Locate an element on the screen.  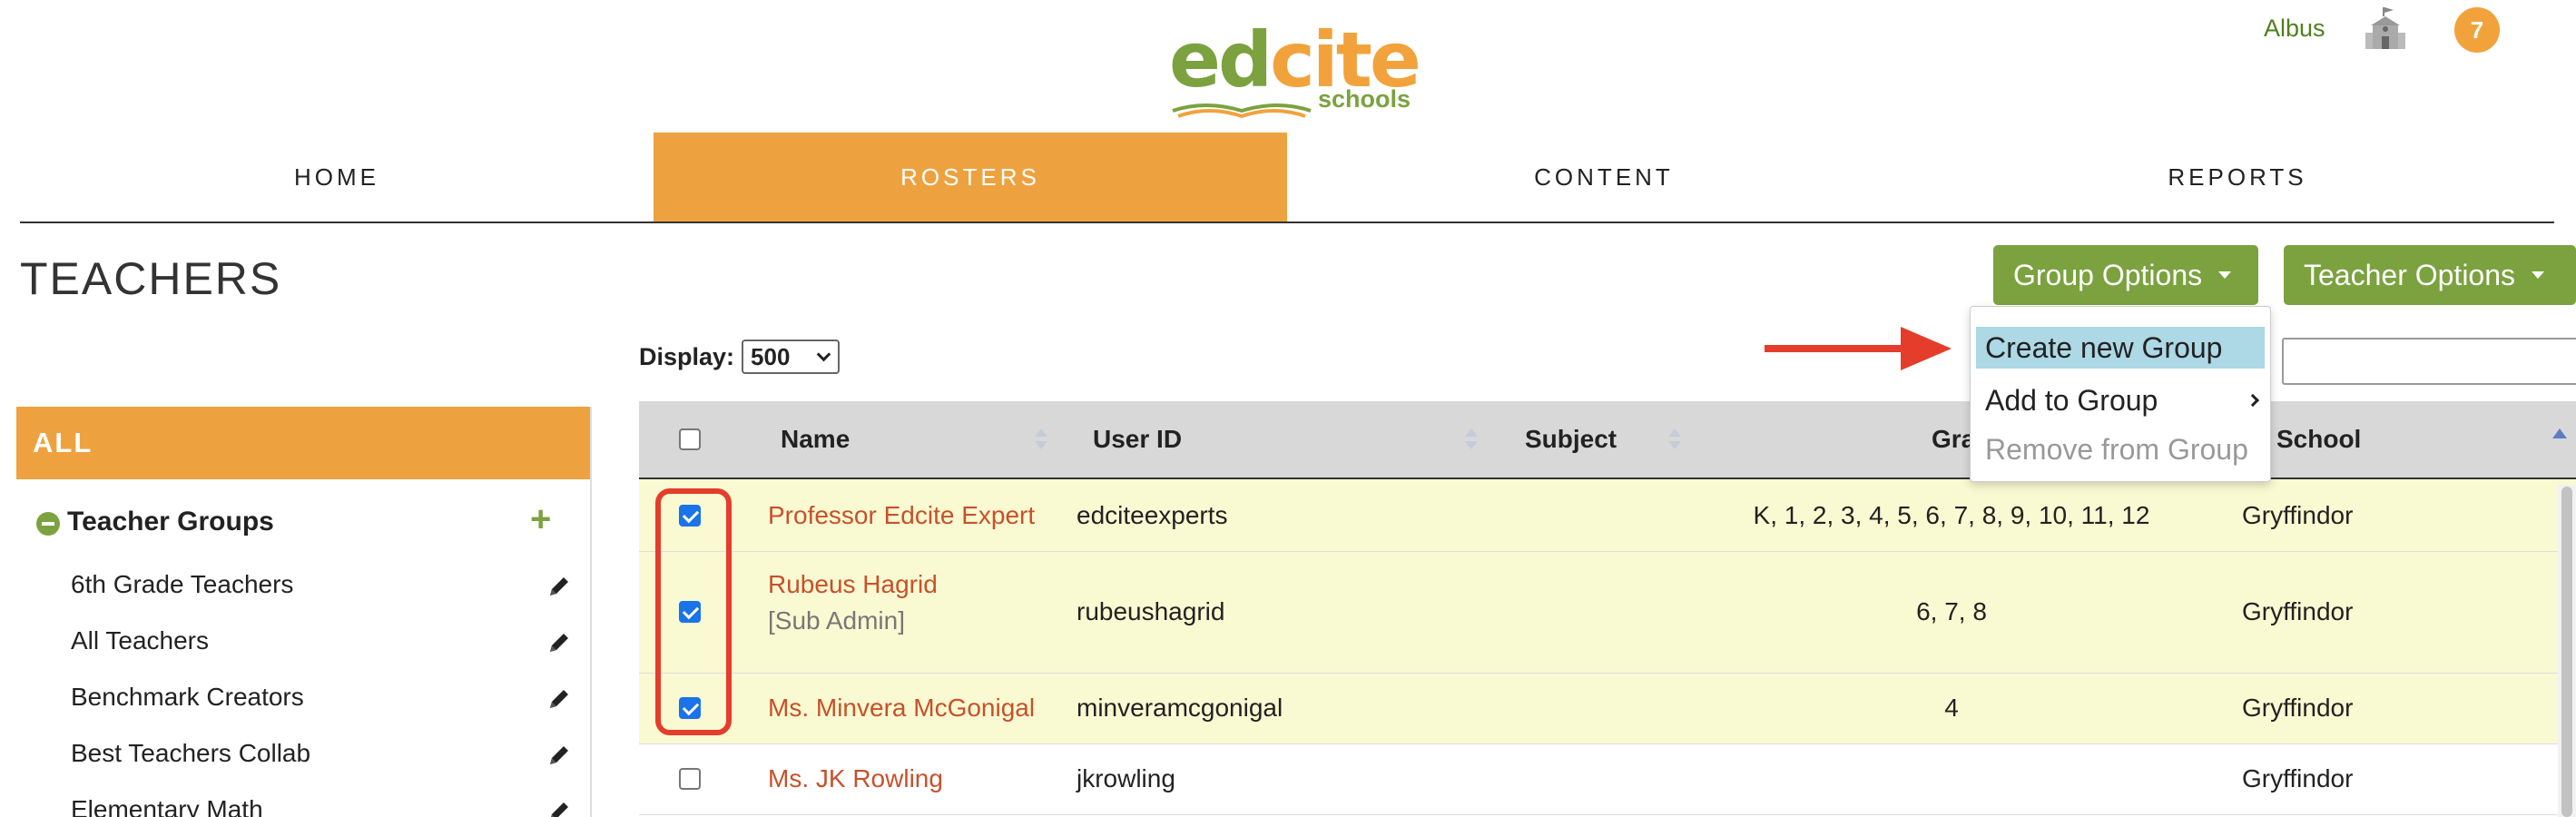
col-header-name: Name is located at coordinates (815, 439).